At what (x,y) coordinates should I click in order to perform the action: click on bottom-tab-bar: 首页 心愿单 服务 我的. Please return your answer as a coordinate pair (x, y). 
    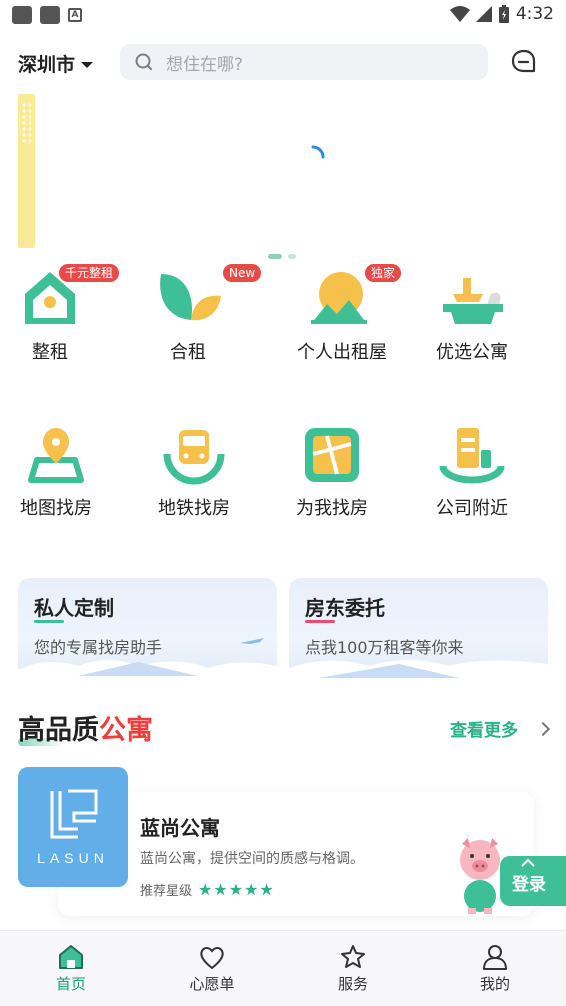
    Looking at the image, I should click on (283, 968).